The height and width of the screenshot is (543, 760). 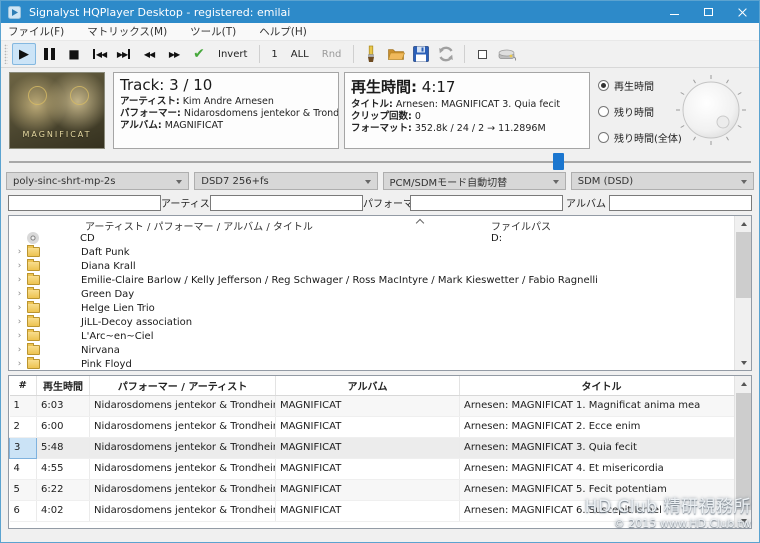 What do you see at coordinates (371, 294) in the screenshot?
I see `library-row: › Green Day` at bounding box center [371, 294].